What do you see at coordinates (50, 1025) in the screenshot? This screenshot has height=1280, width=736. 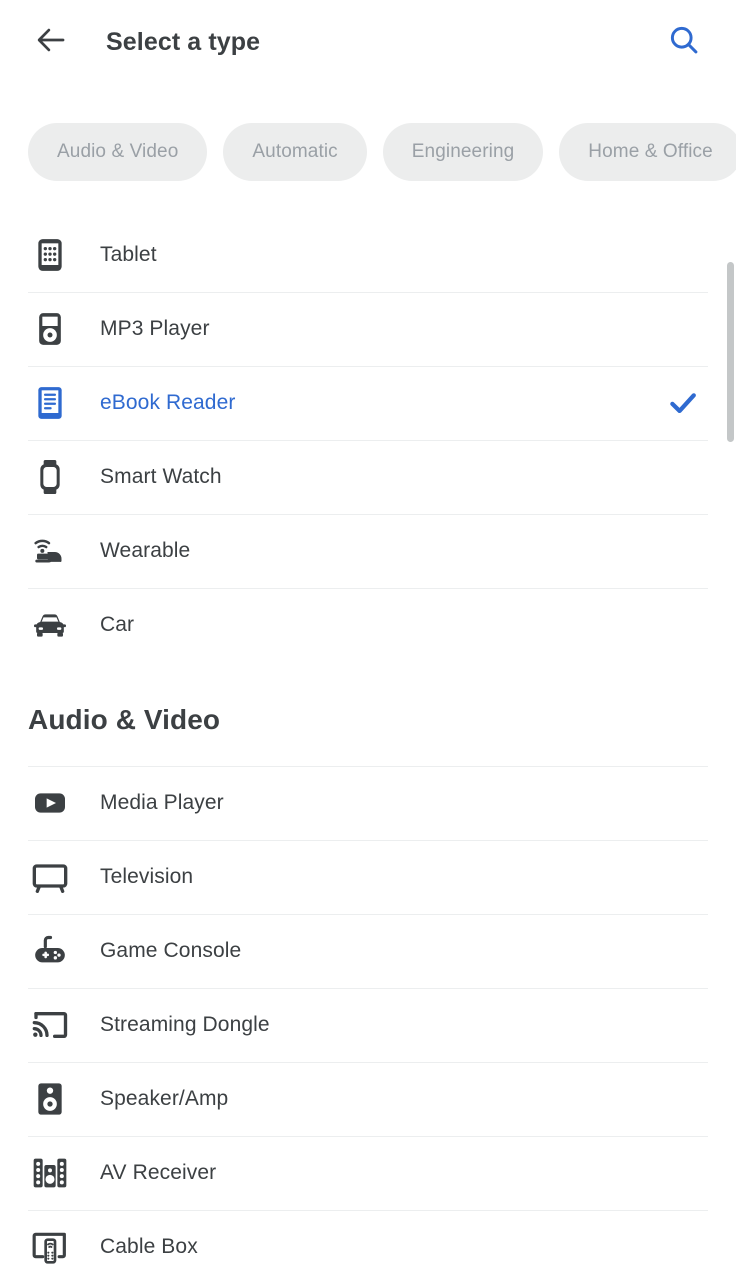 I see `streaming-dongle-icon` at bounding box center [50, 1025].